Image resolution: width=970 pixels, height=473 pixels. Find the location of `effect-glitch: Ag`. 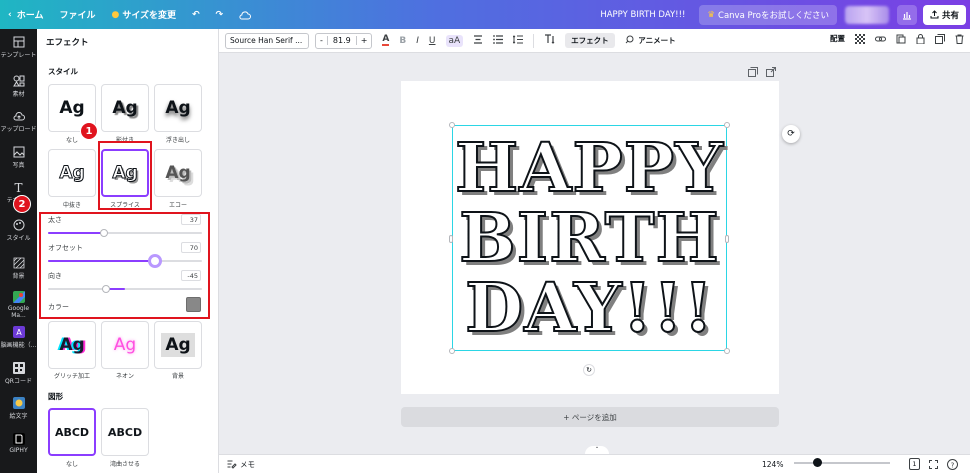

effect-glitch: Ag is located at coordinates (72, 345).